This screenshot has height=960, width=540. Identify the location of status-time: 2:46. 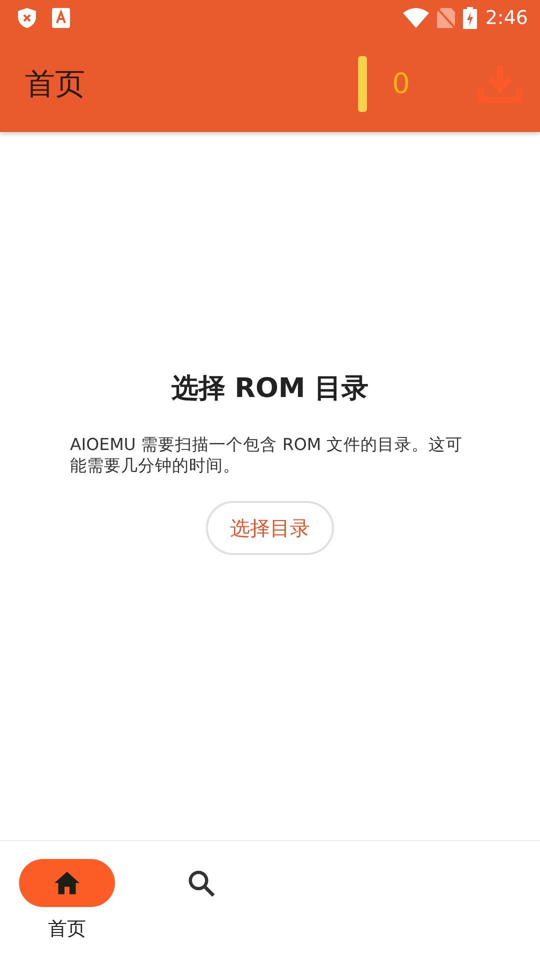
(506, 18).